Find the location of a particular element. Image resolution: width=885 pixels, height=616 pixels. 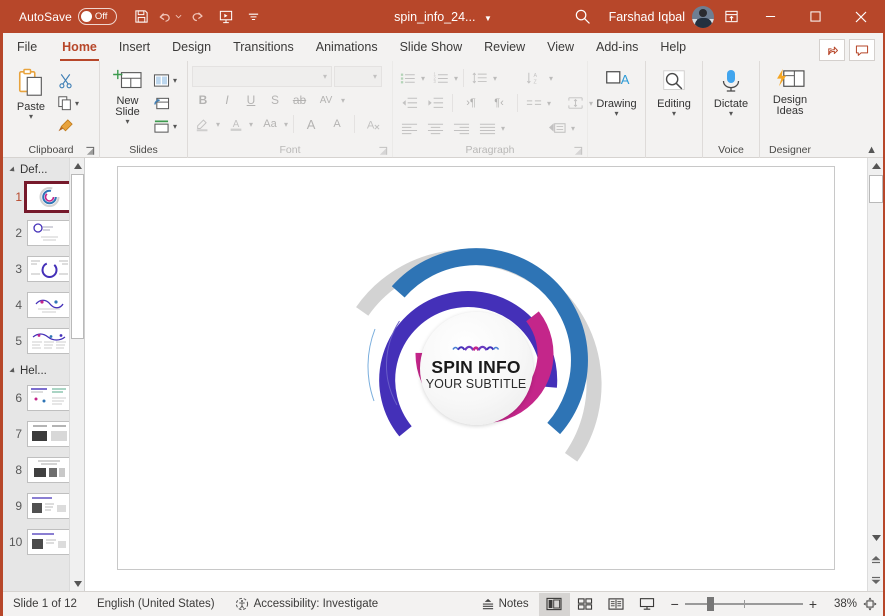

save-icon is located at coordinates (142, 17).